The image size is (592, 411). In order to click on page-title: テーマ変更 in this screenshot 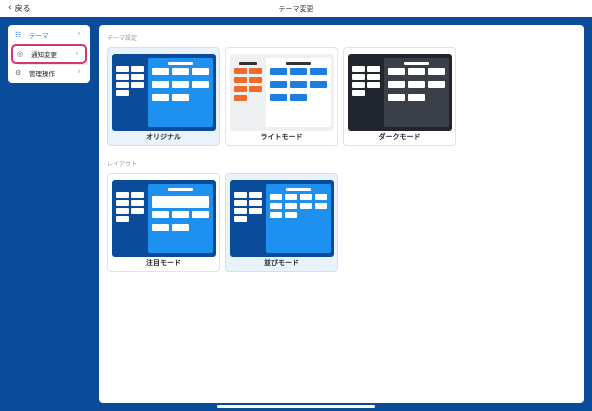, I will do `click(296, 9)`.